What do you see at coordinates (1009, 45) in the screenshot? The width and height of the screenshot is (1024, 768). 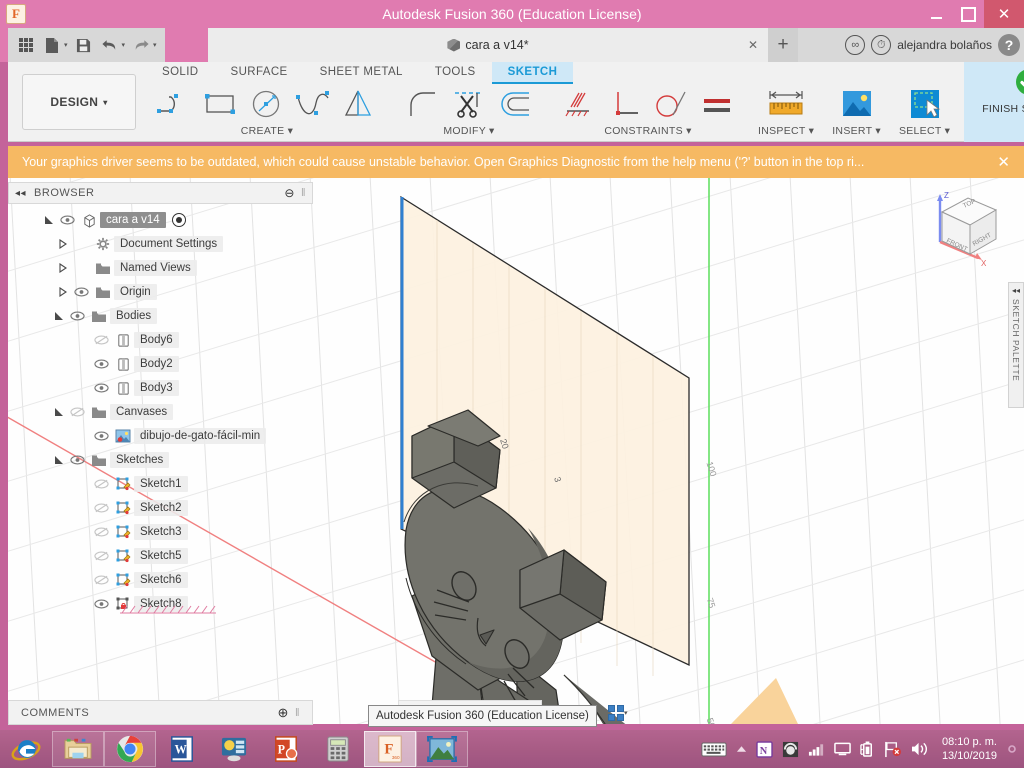 I see `help-icon: ?` at bounding box center [1009, 45].